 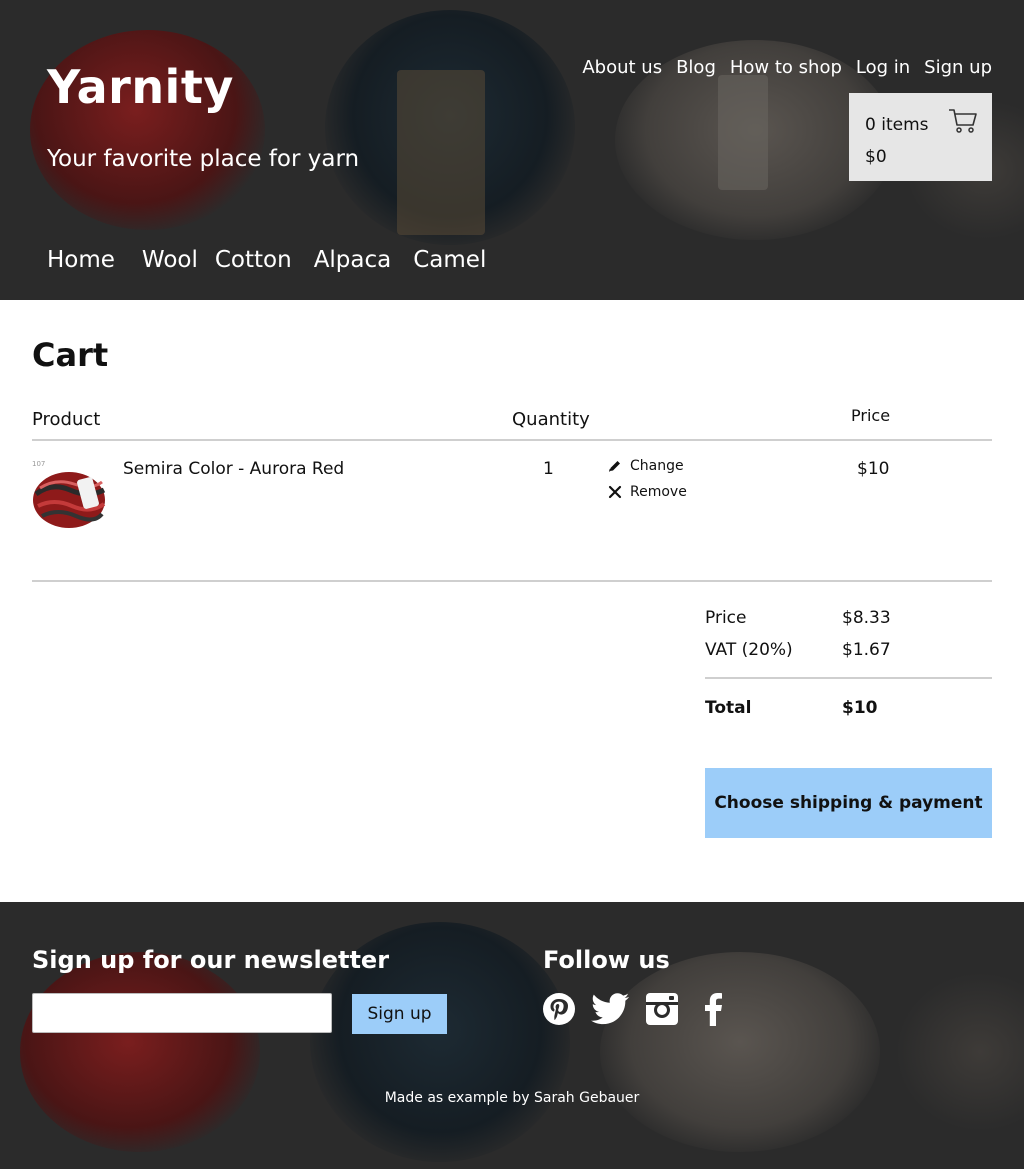 What do you see at coordinates (963, 121) in the screenshot?
I see `shopping-cart-icon` at bounding box center [963, 121].